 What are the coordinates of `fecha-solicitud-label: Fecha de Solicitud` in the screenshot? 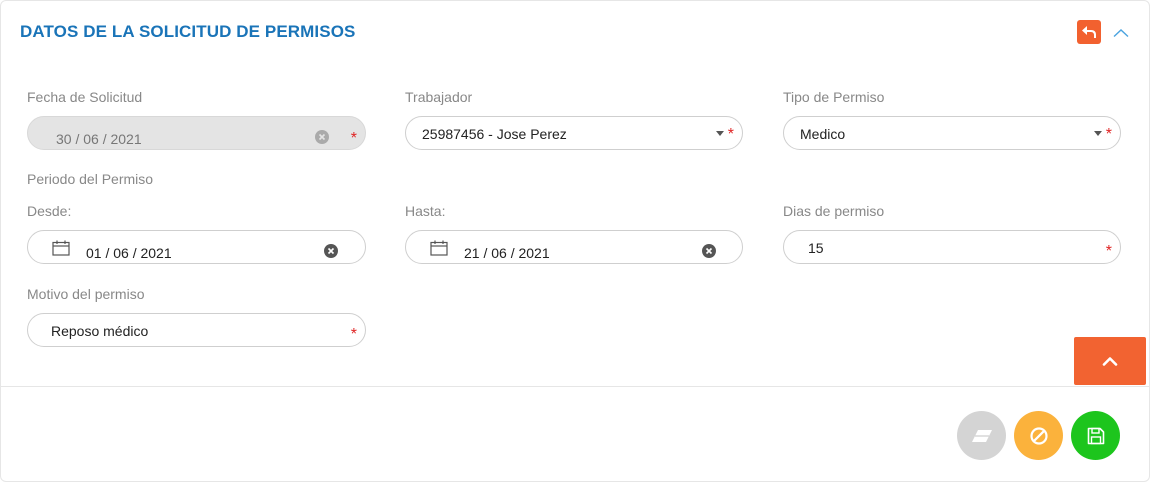 It's located at (85, 97).